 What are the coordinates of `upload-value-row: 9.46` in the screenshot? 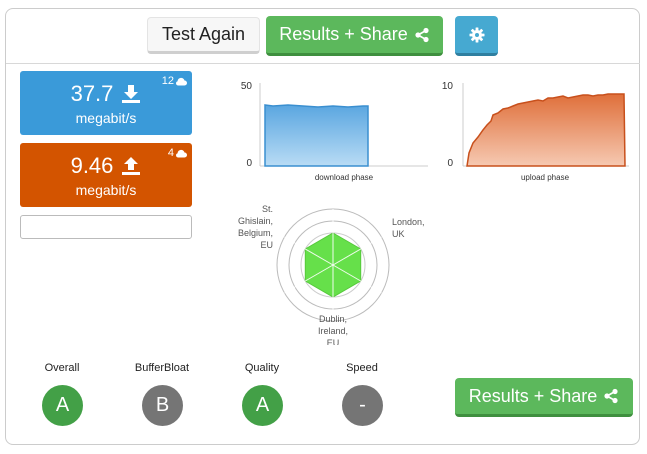 It's located at (106, 166).